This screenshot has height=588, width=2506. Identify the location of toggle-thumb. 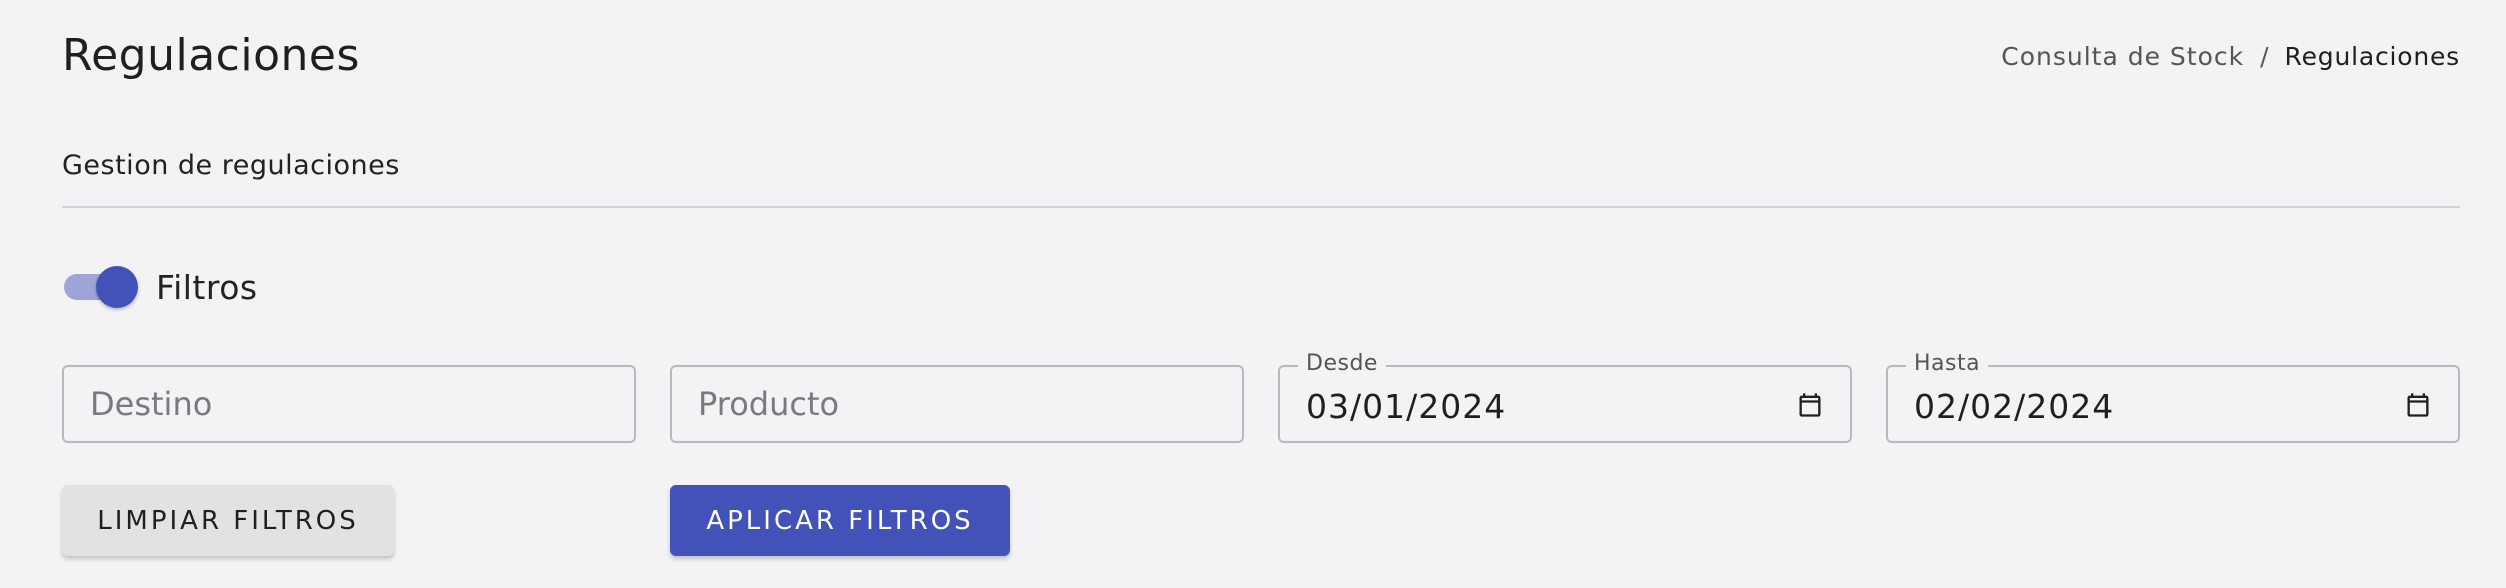
(117, 287).